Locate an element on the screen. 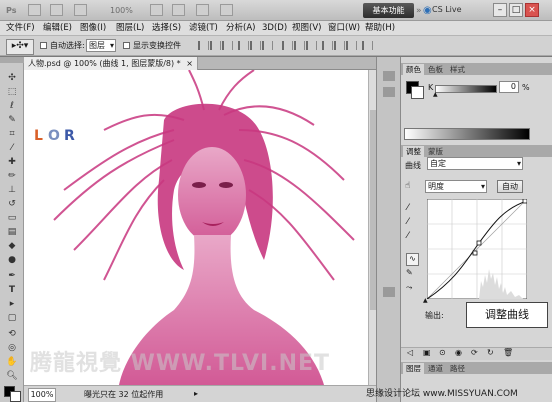 Image resolution: width=552 pixels, height=402 pixels. workspace-button: 基本功能 is located at coordinates (388, 10).